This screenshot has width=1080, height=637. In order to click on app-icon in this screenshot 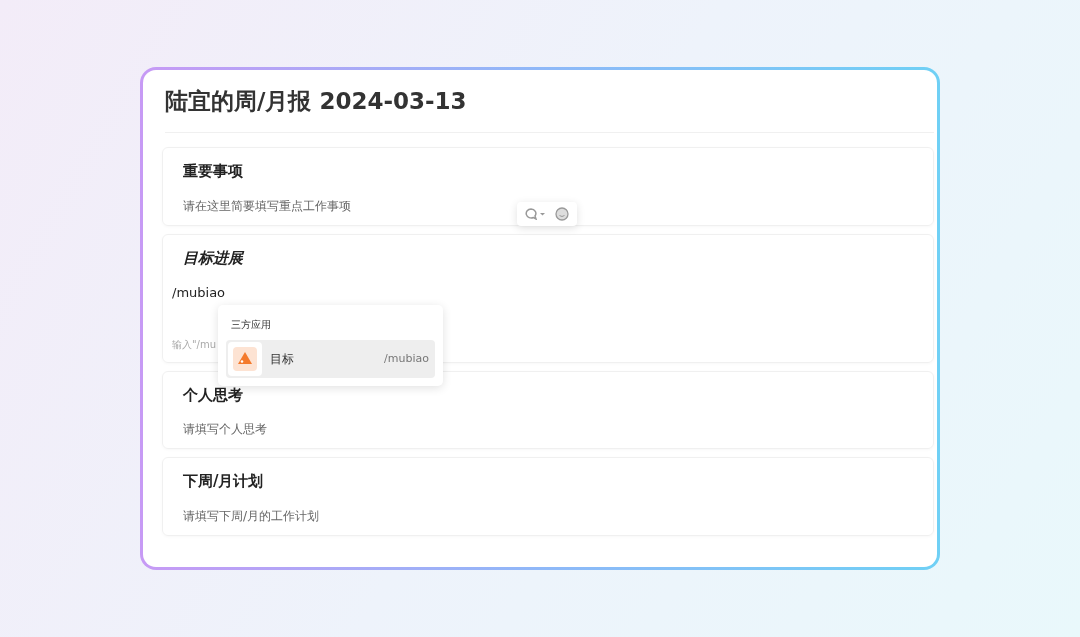, I will do `click(245, 359)`.